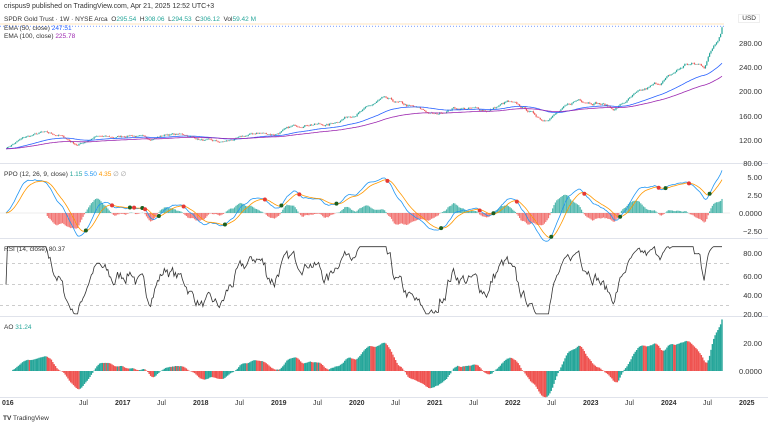 The width and height of the screenshot is (768, 427). I want to click on ppo-cross-marker, so click(688, 183).